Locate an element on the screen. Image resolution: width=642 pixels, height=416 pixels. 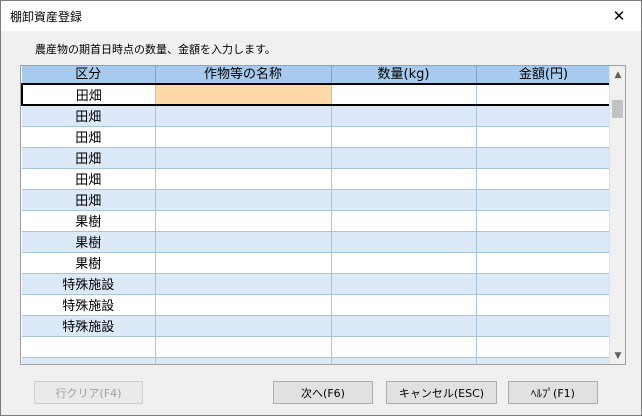
instruction-text: 農産物の期首日時点の数量、金額を入力します。 is located at coordinates (155, 49).